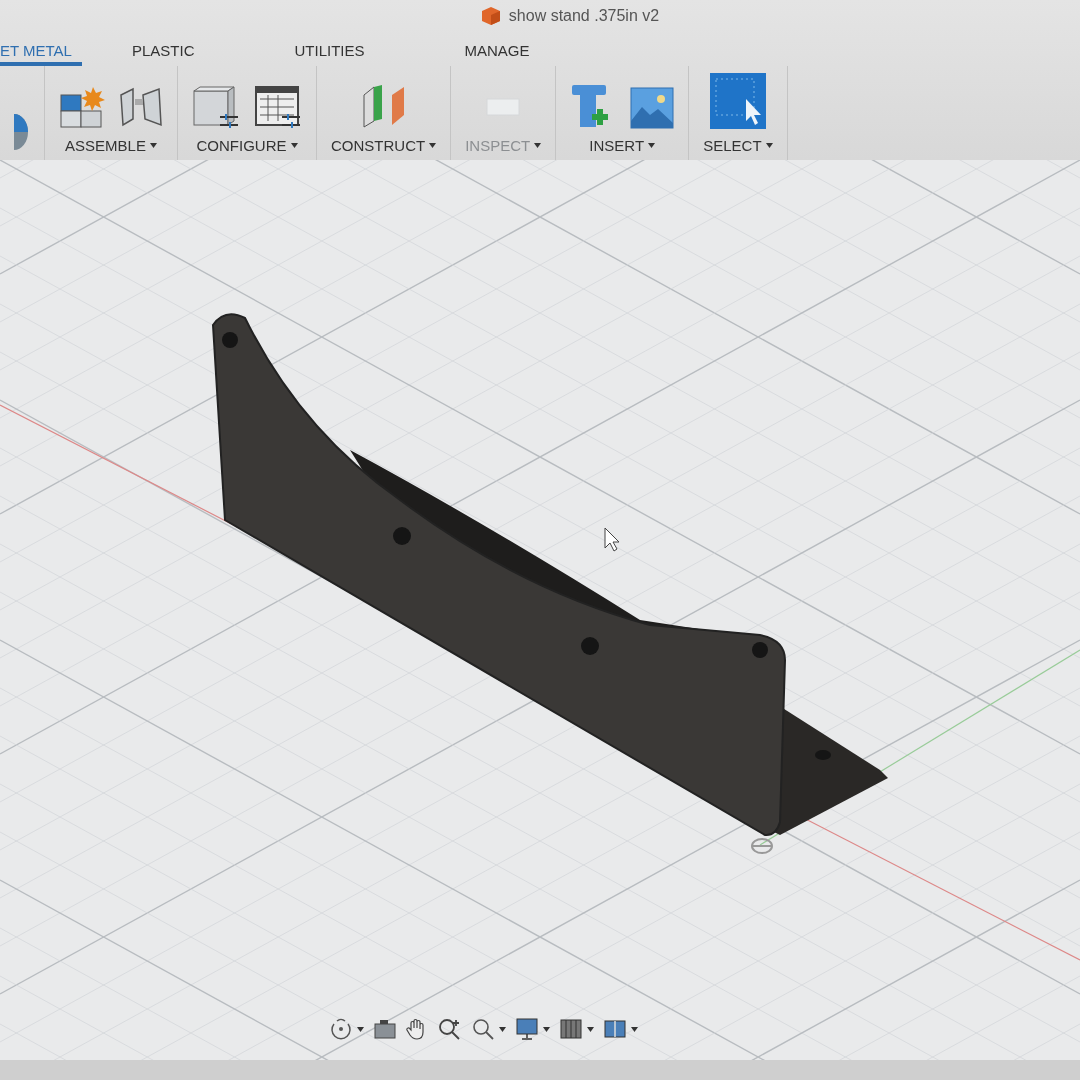  What do you see at coordinates (141, 107) in the screenshot?
I see `joint-icon` at bounding box center [141, 107].